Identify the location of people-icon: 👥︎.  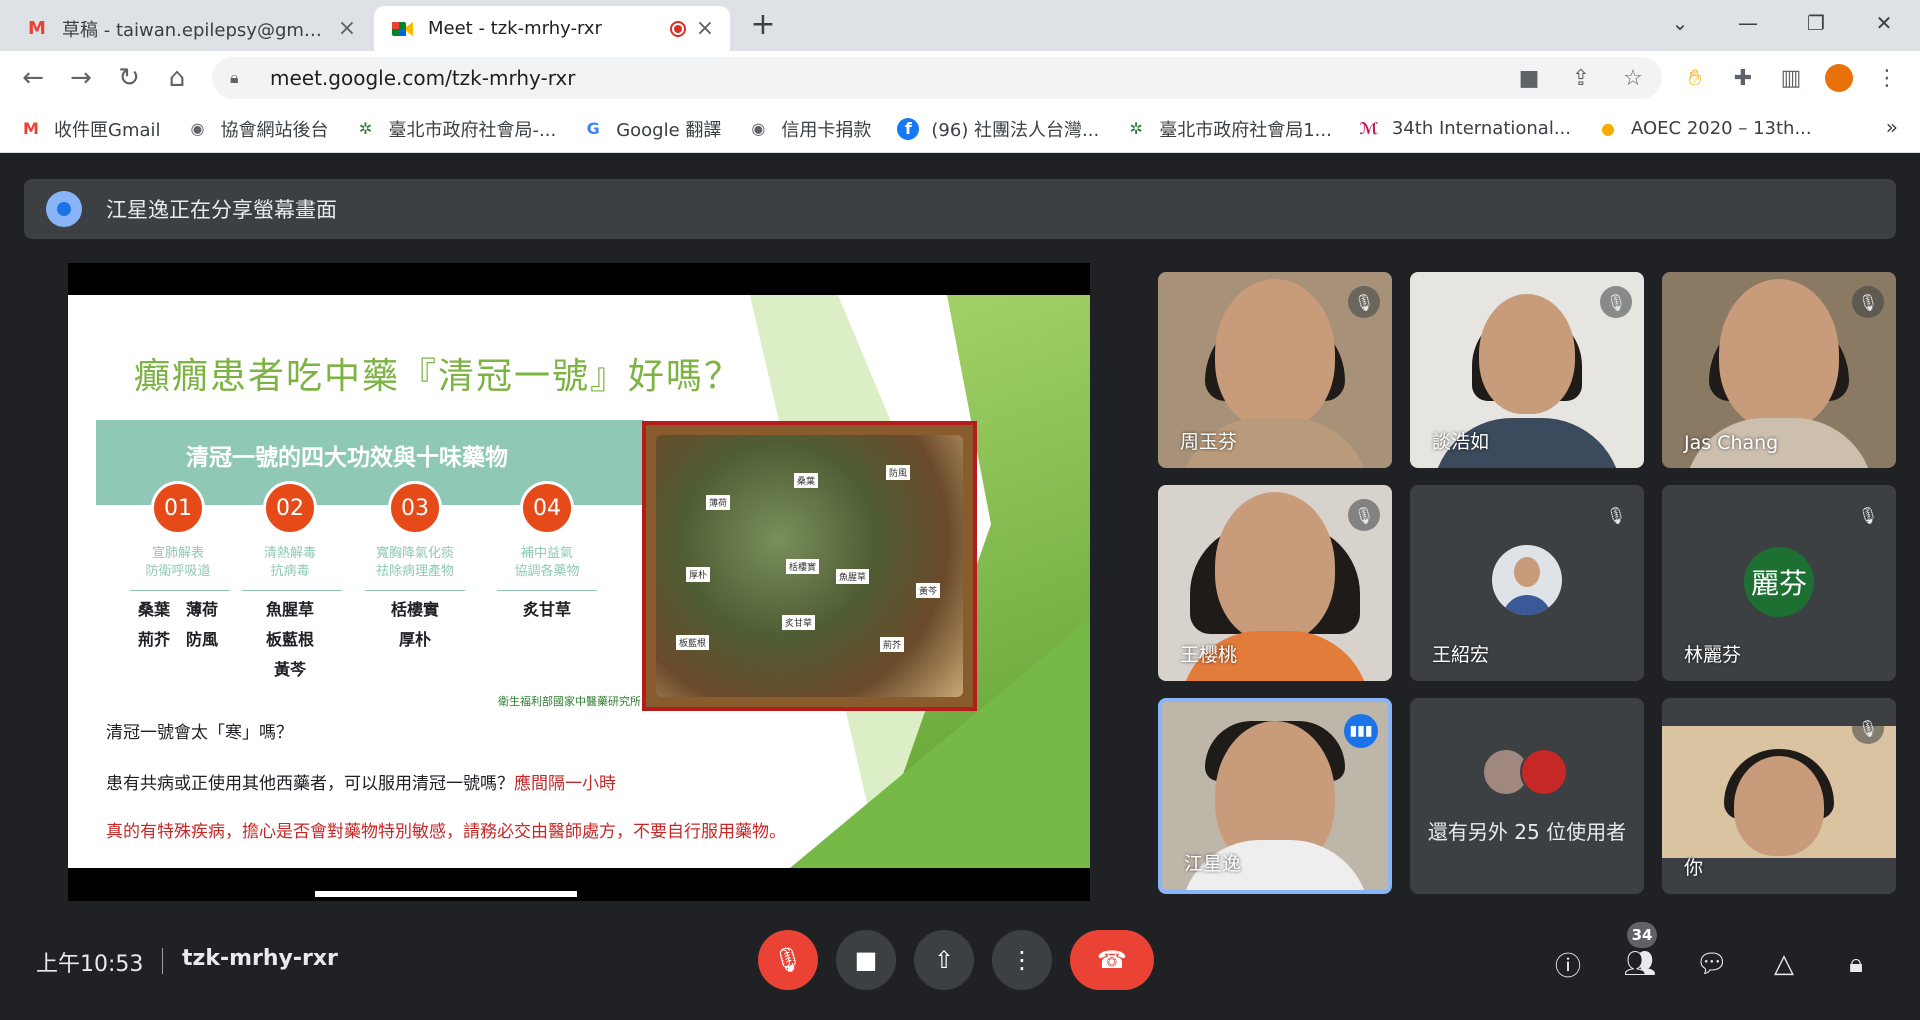
(1640, 964).